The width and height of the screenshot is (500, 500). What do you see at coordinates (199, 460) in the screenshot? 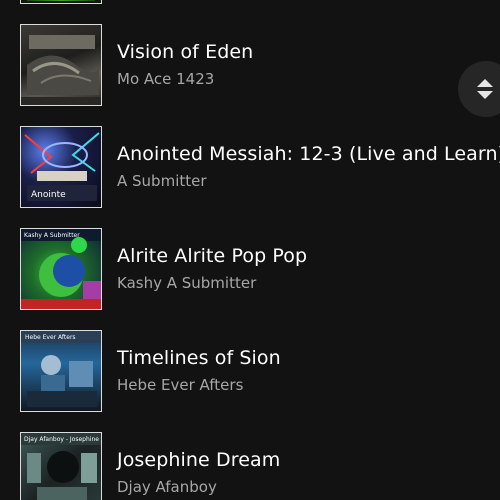
I see `track-title: Josephine Dream` at bounding box center [199, 460].